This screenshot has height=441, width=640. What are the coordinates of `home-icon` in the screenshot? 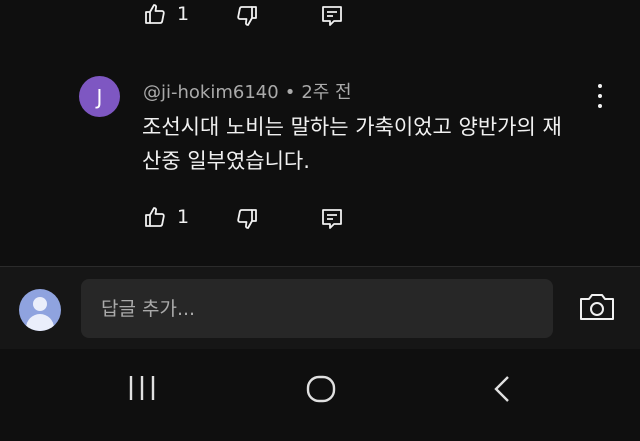 It's located at (321, 389).